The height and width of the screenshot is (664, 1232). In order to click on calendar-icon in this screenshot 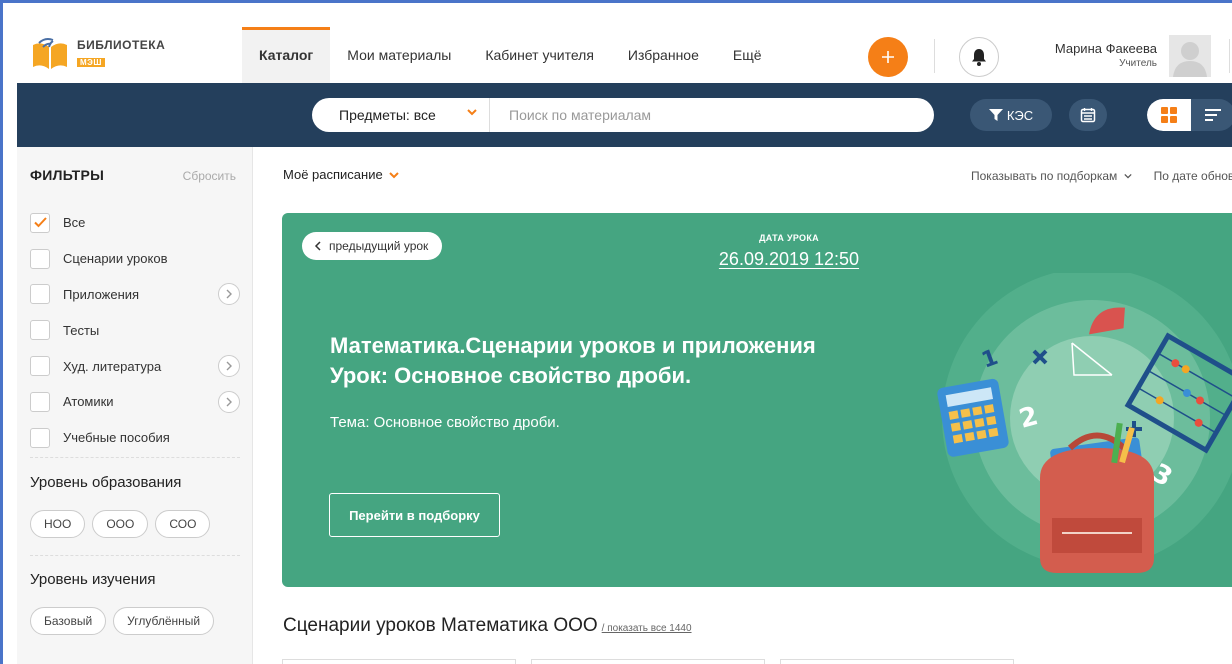, I will do `click(1088, 115)`.